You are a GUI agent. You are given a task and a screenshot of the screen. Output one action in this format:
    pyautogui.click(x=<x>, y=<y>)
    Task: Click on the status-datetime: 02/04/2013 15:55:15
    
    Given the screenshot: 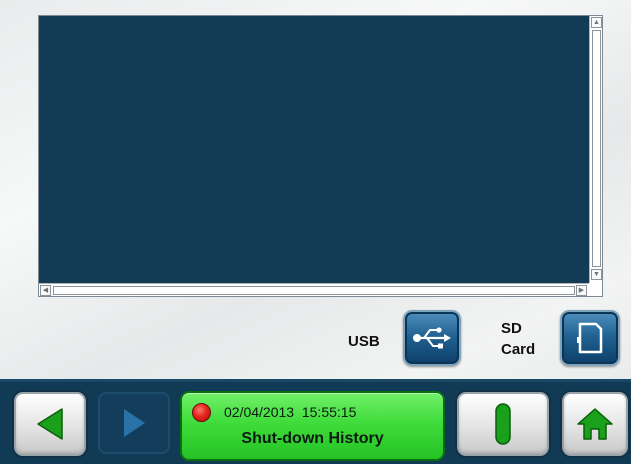 What is the action you would take?
    pyautogui.click(x=290, y=412)
    